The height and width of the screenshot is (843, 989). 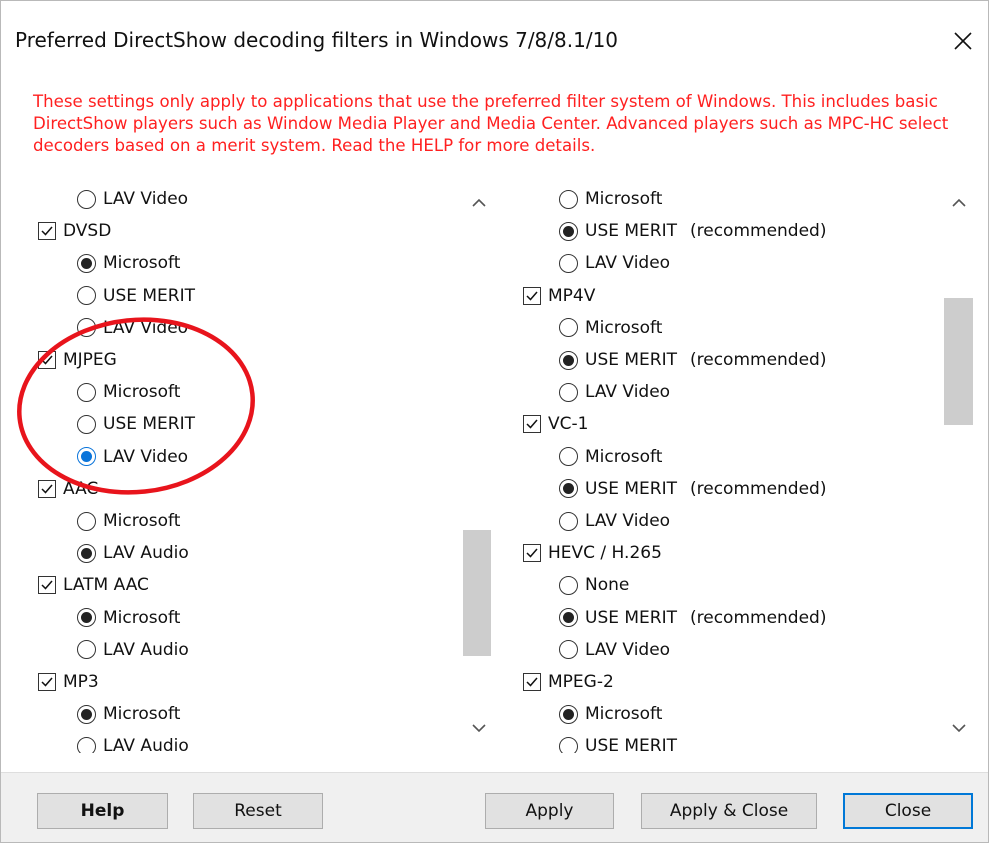 I want to click on close-icon, so click(x=963, y=41).